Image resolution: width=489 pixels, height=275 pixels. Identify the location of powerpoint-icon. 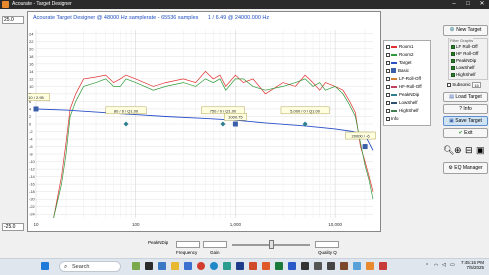
(266, 266).